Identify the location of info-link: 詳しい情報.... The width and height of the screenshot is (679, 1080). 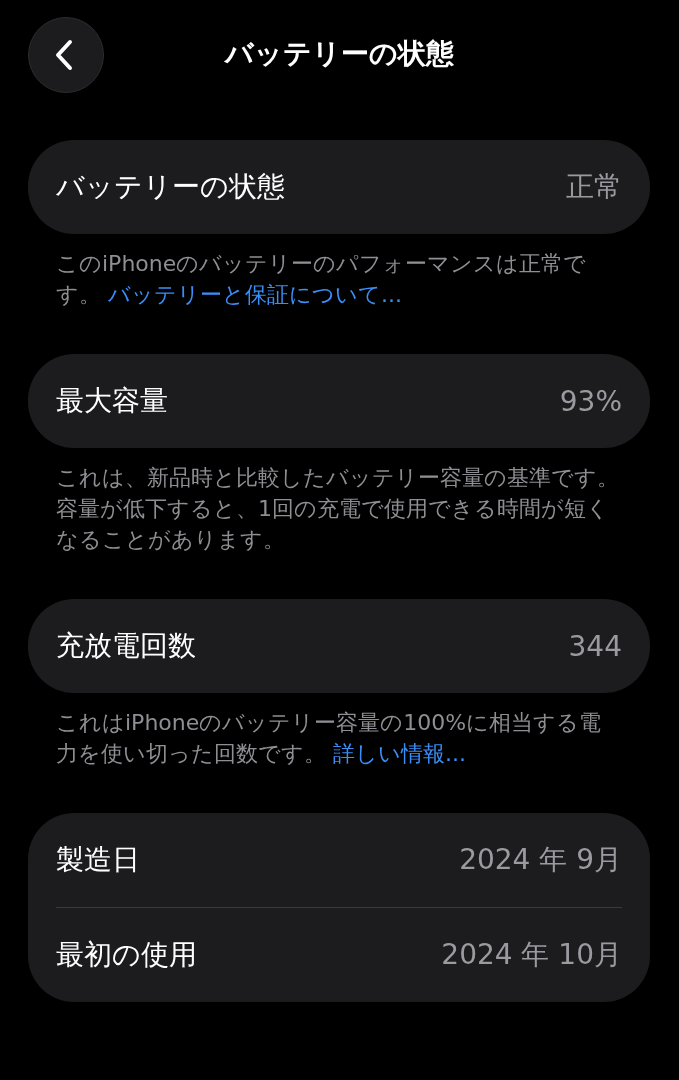
(399, 753).